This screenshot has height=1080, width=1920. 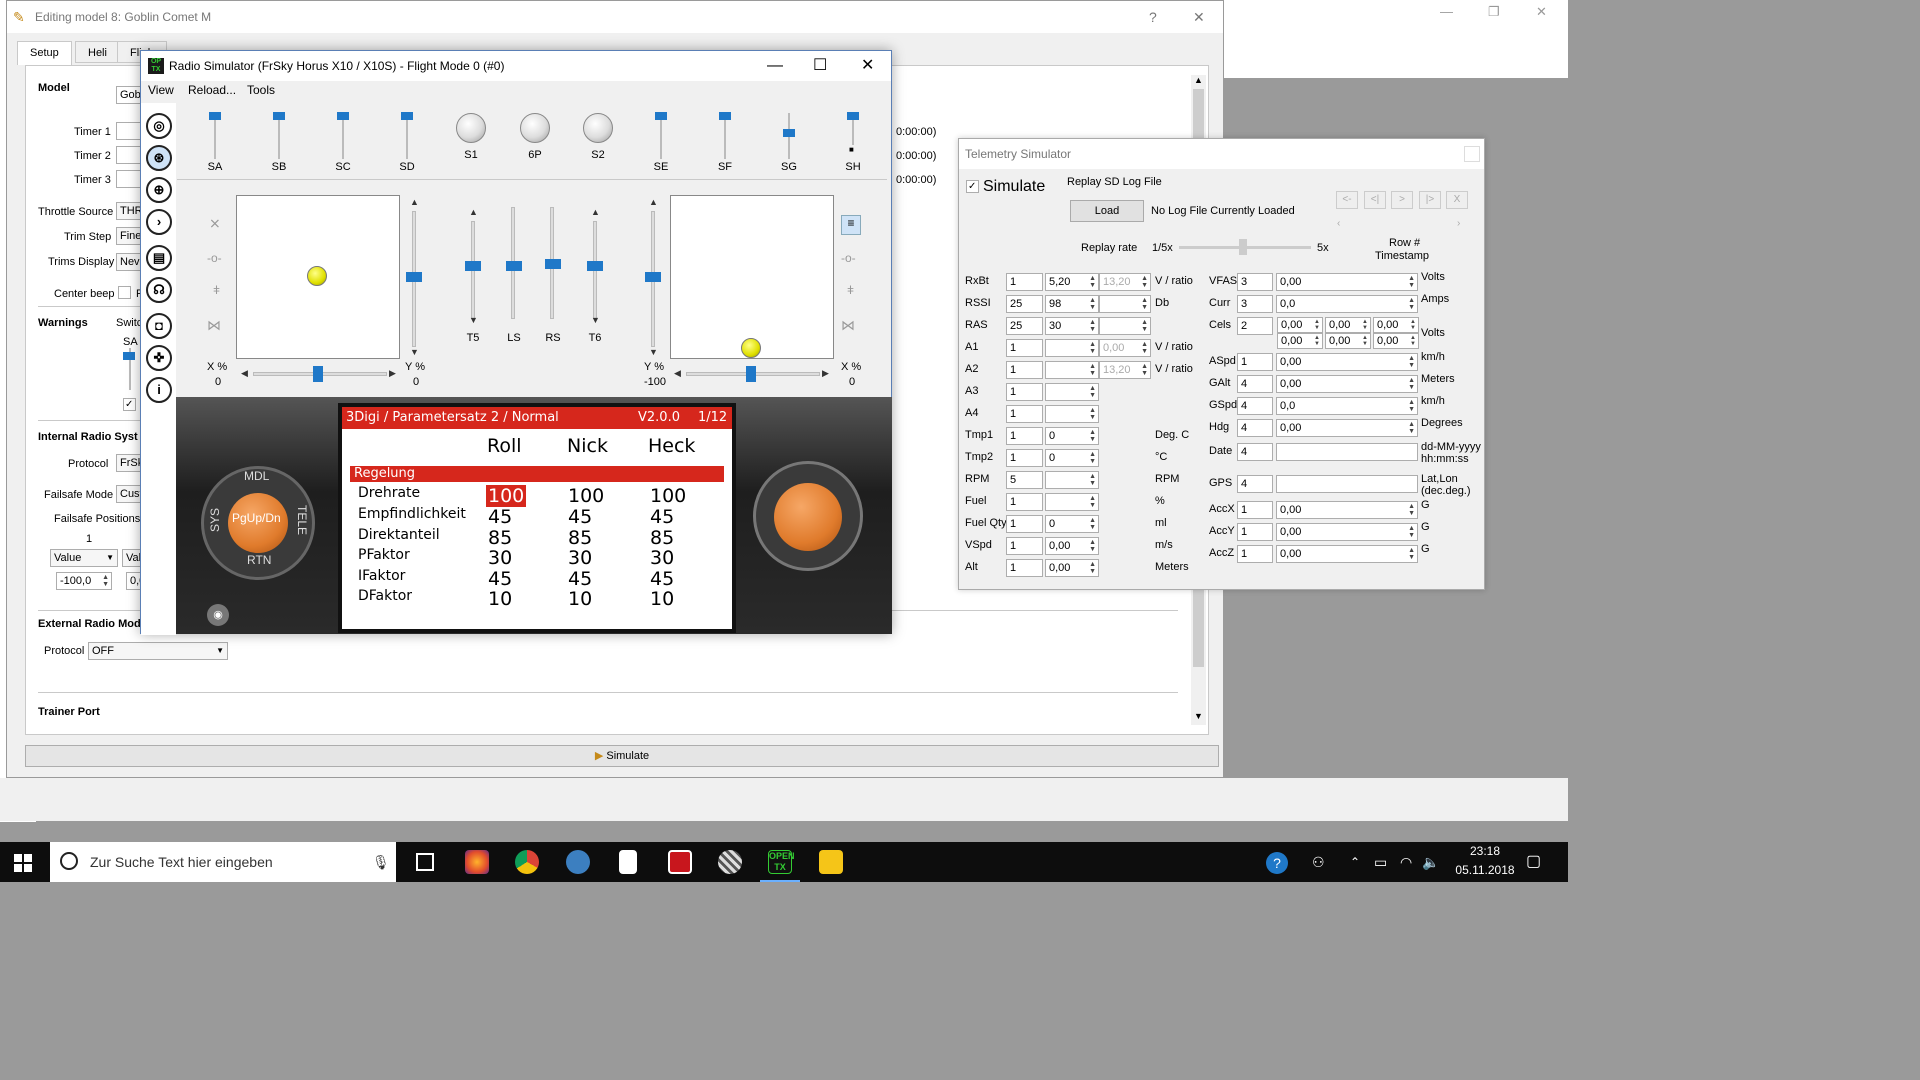 I want to click on info-icon: i, so click(x=159, y=390).